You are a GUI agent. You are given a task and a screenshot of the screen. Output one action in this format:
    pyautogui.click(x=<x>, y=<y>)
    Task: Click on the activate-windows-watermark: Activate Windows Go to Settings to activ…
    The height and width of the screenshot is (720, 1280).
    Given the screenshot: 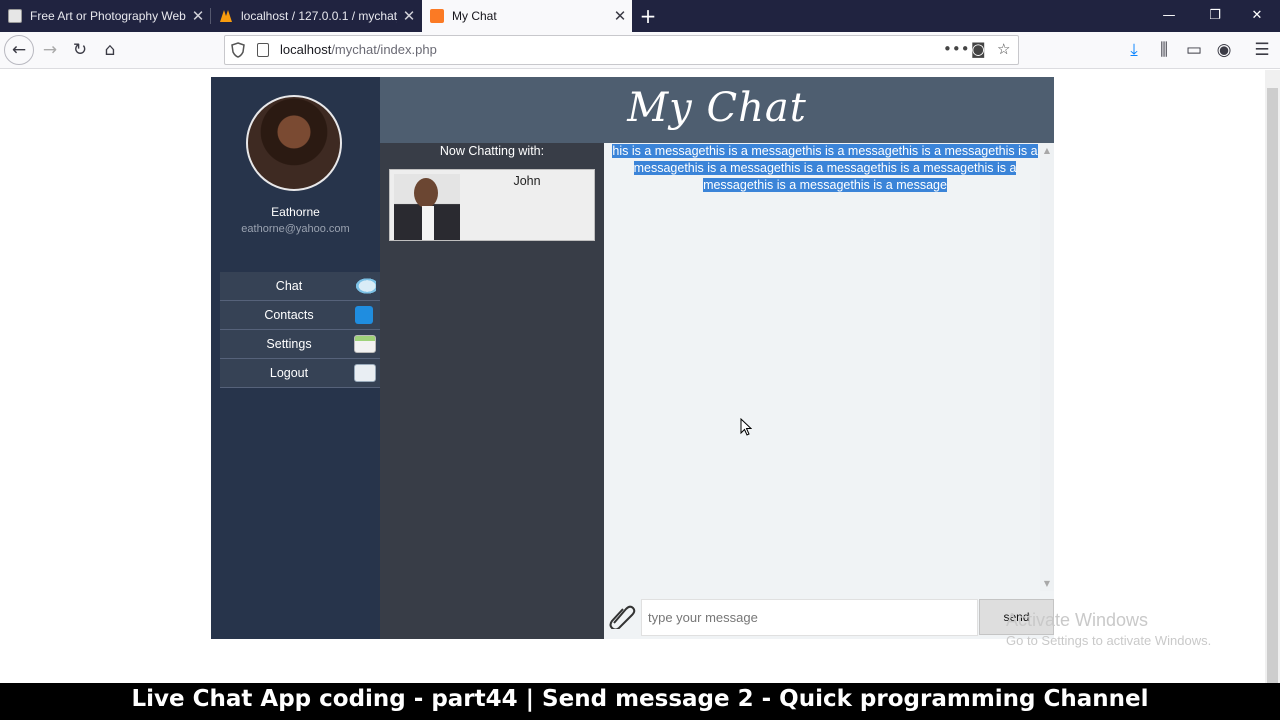 What is the action you would take?
    pyautogui.click(x=1108, y=629)
    